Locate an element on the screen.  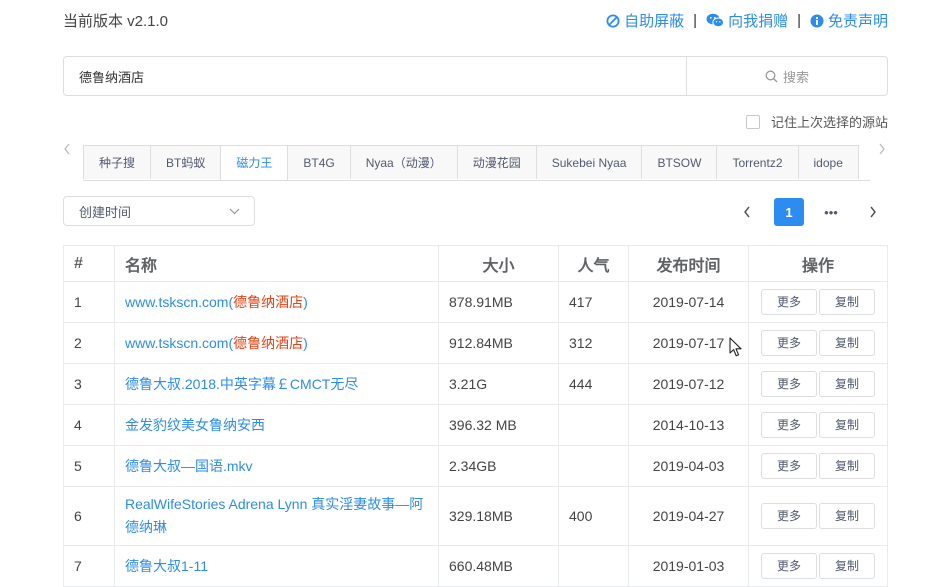
tab-dmhy: 动漫花园 is located at coordinates (496, 162).